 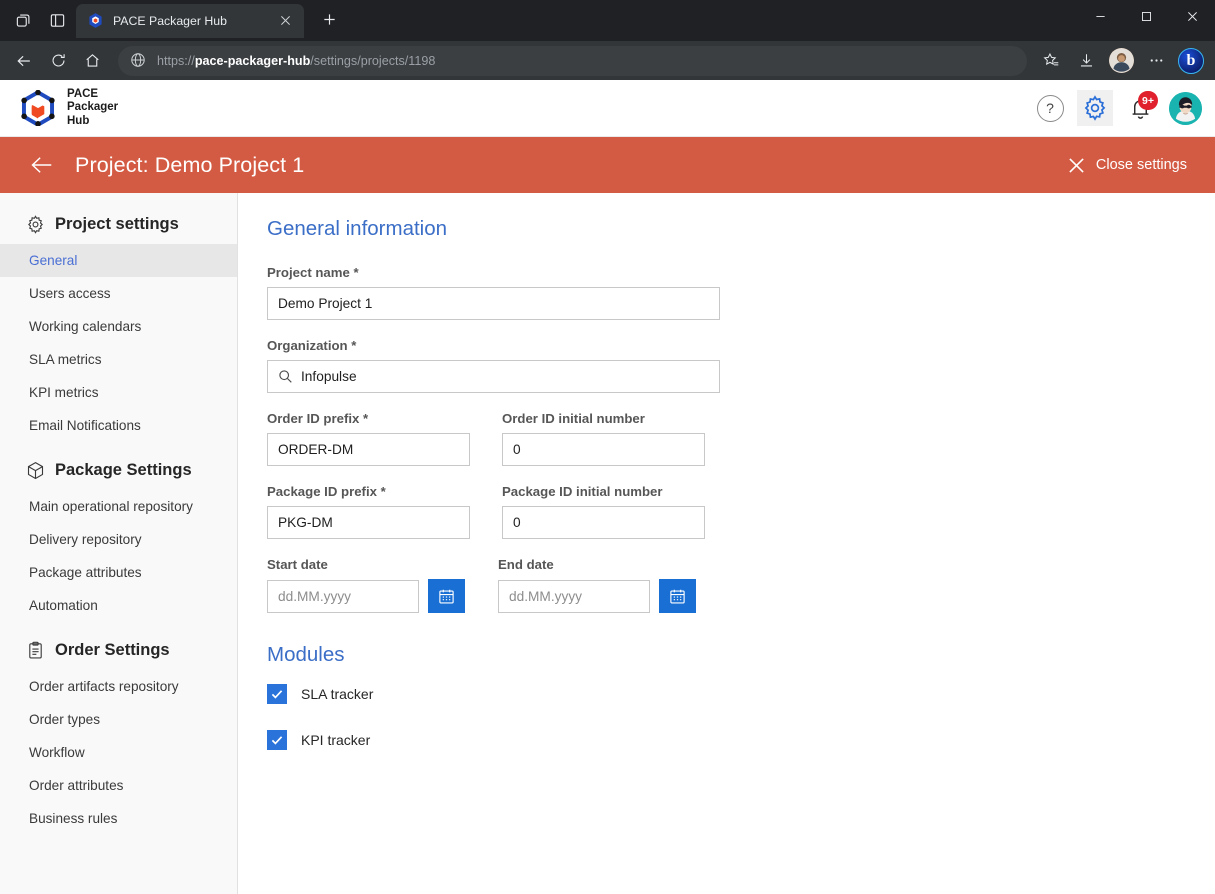 What do you see at coordinates (252, 60) in the screenshot?
I see `url-host: pace-packager-hub` at bounding box center [252, 60].